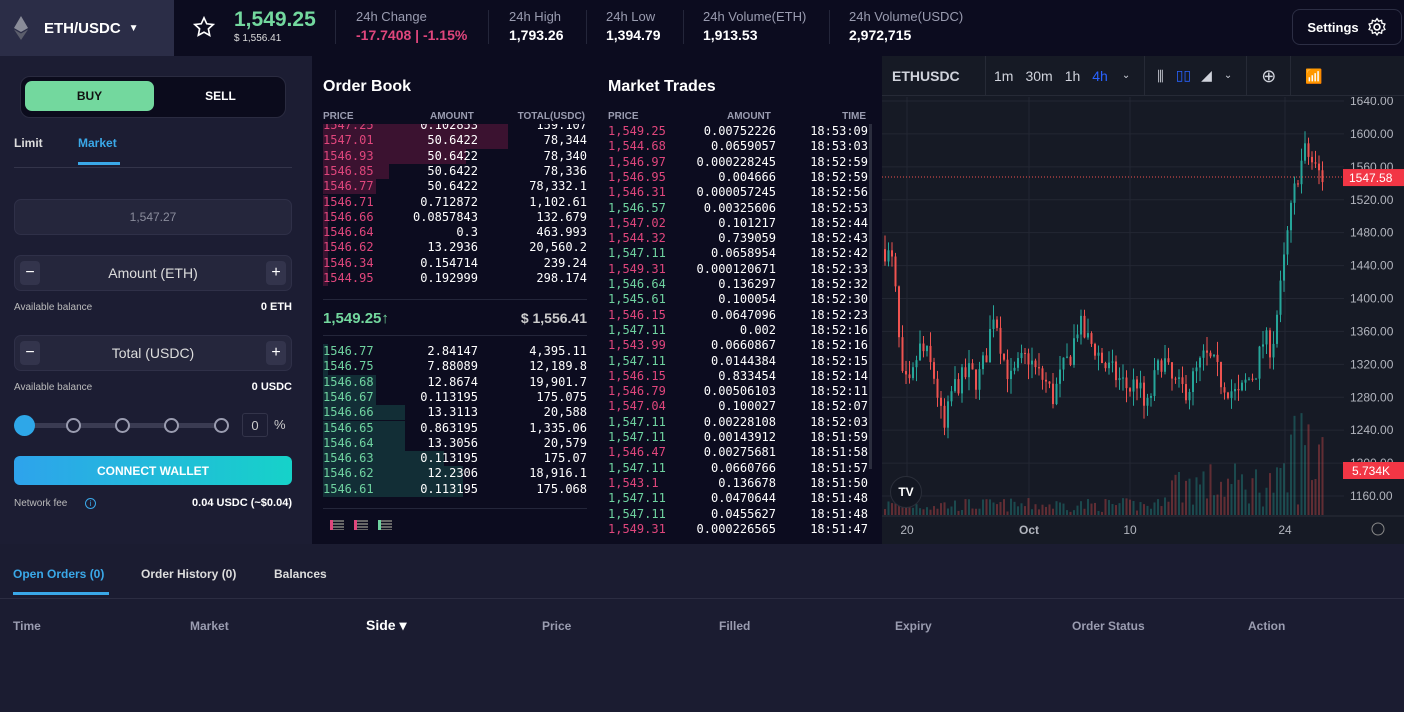  I want to click on increment-total-button: +, so click(276, 353).